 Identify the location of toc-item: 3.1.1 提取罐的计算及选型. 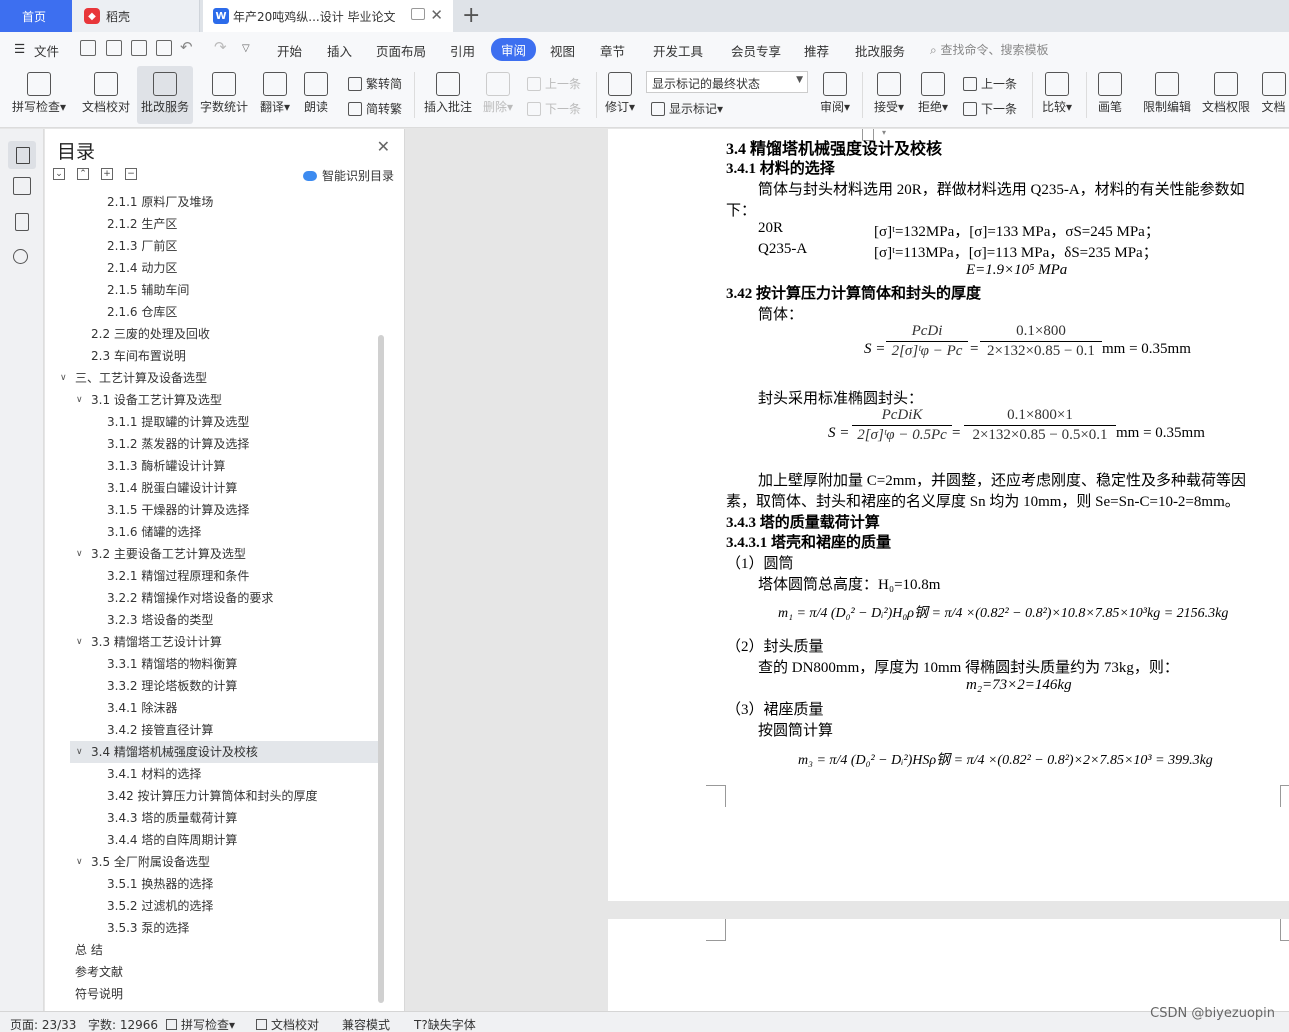
(212, 422).